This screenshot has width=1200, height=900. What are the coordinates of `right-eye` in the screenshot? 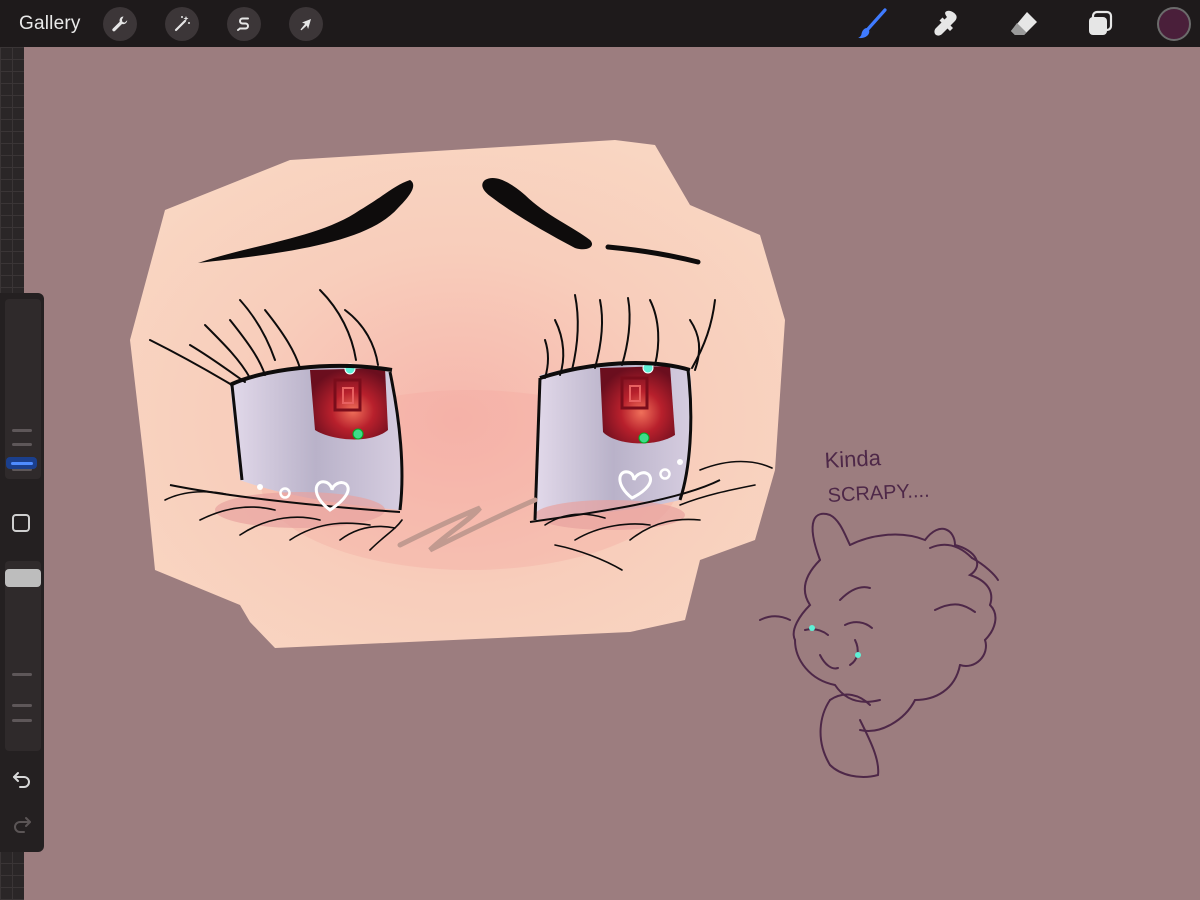 It's located at (651, 432).